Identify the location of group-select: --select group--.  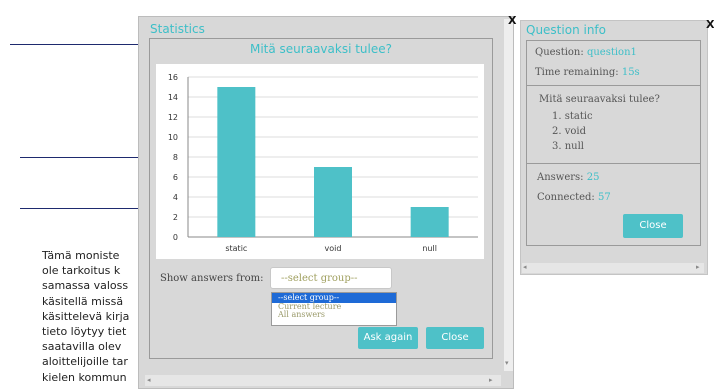
(331, 278).